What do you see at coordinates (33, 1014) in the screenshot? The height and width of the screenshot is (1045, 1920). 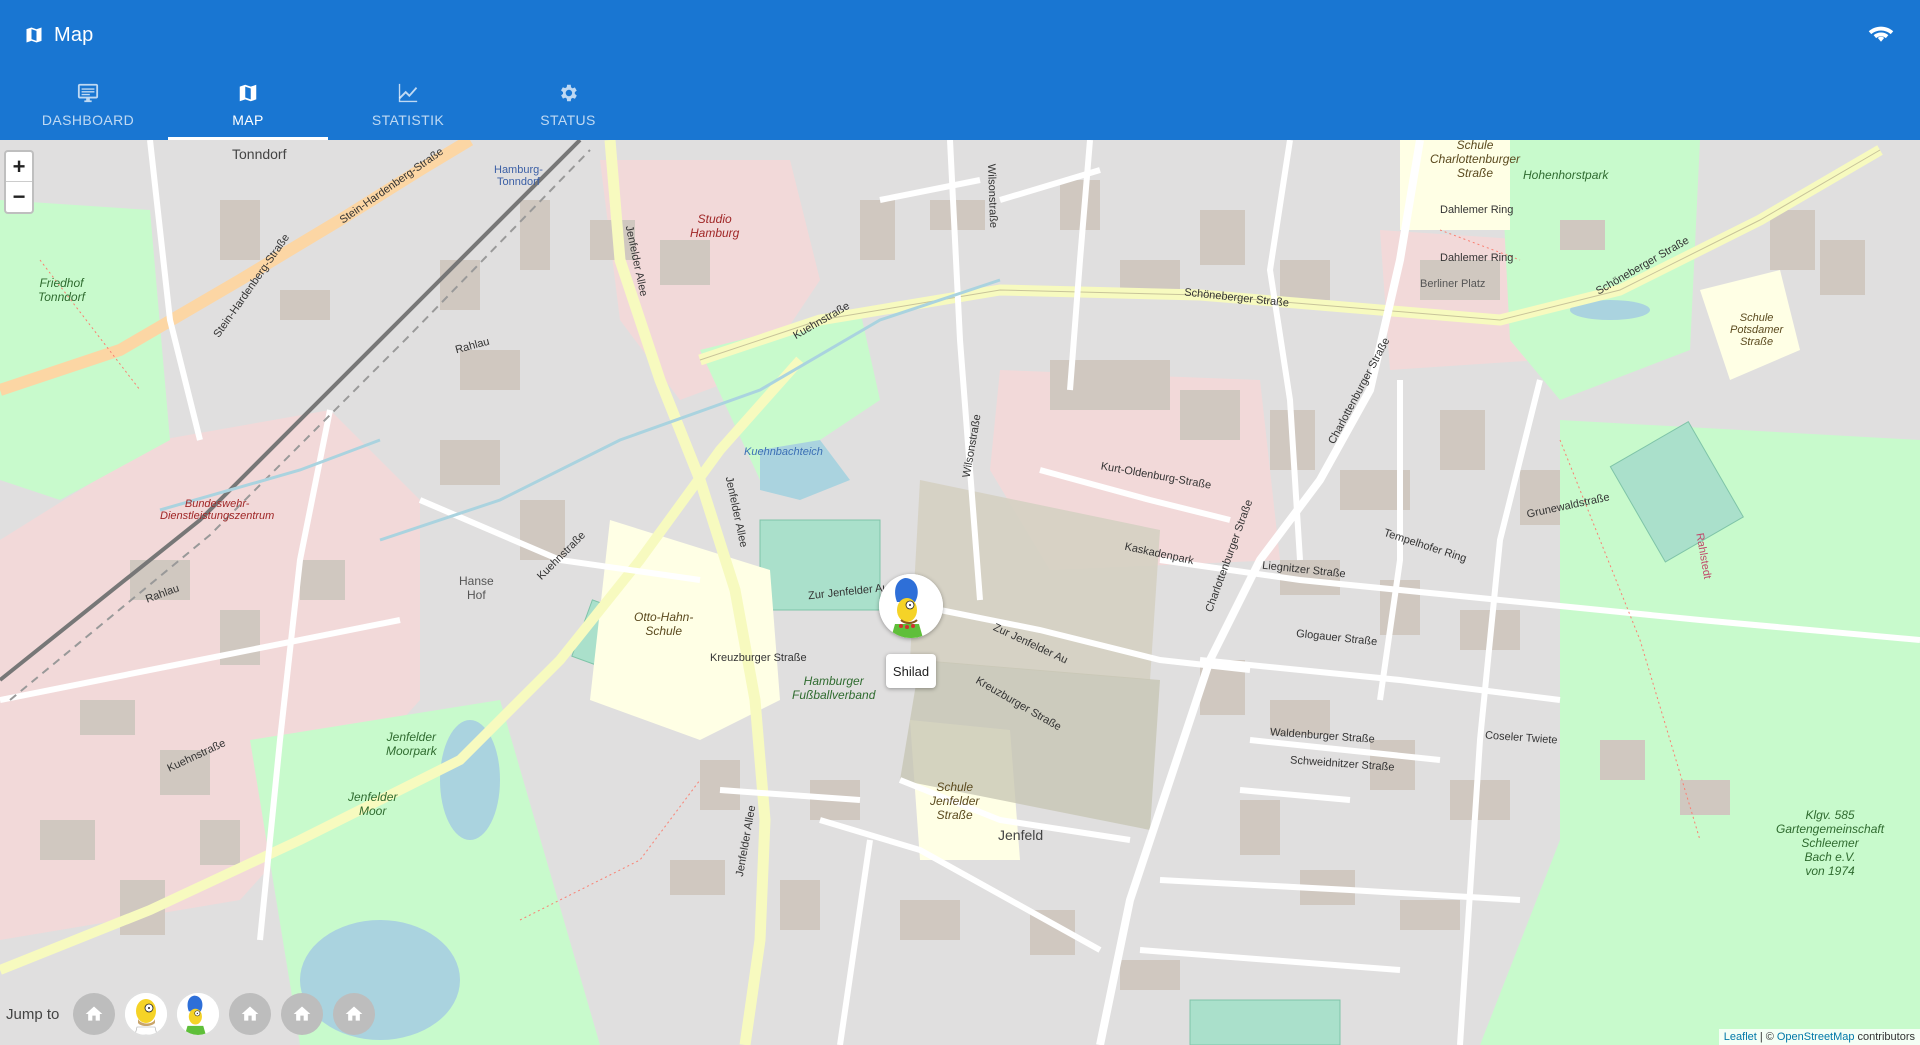 I see `jump-to-label: Jump to` at bounding box center [33, 1014].